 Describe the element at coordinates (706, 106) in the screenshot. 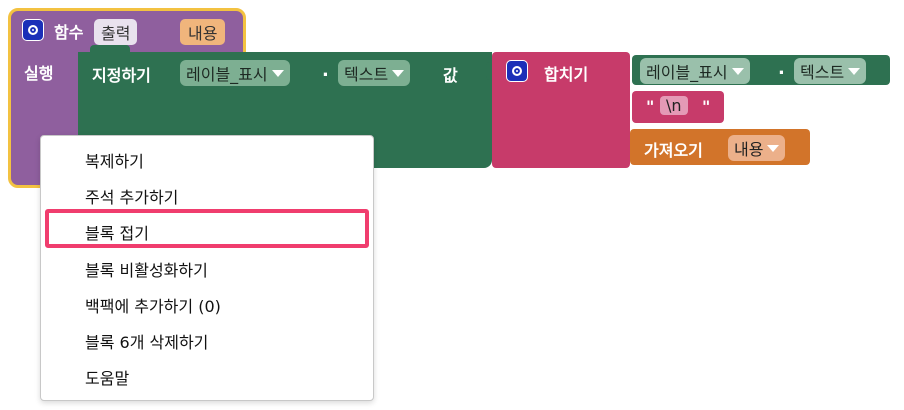

I see `close-quote: "` at that location.